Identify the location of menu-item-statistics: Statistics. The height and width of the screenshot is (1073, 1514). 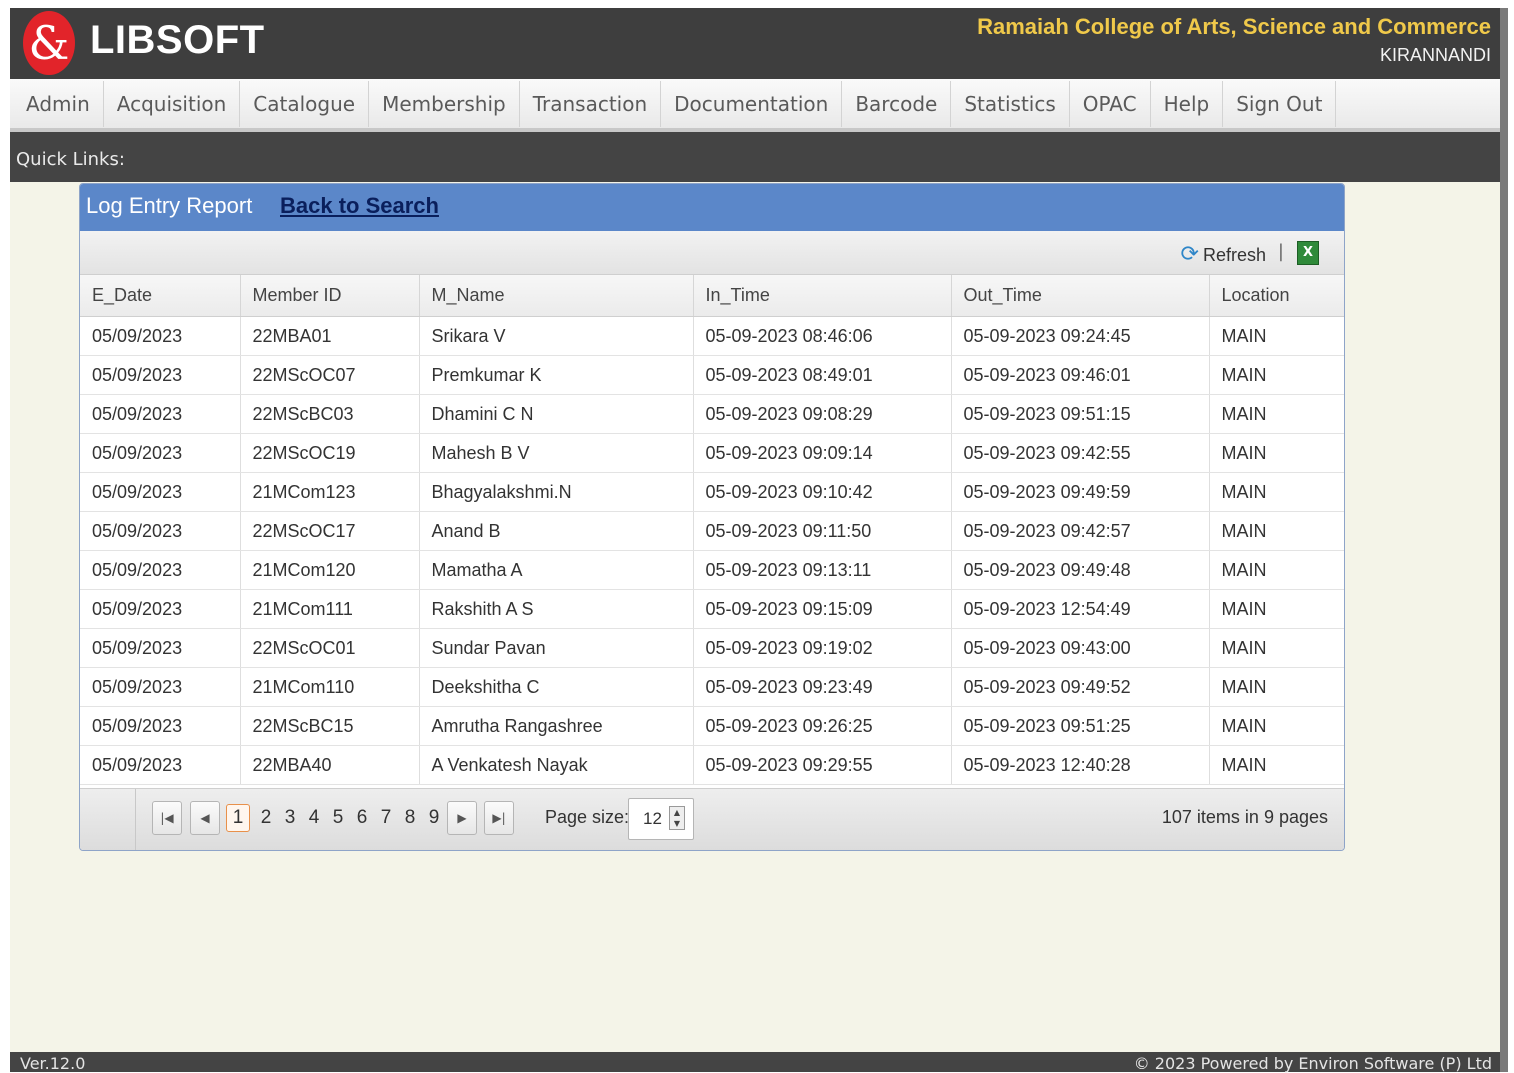
(1010, 103).